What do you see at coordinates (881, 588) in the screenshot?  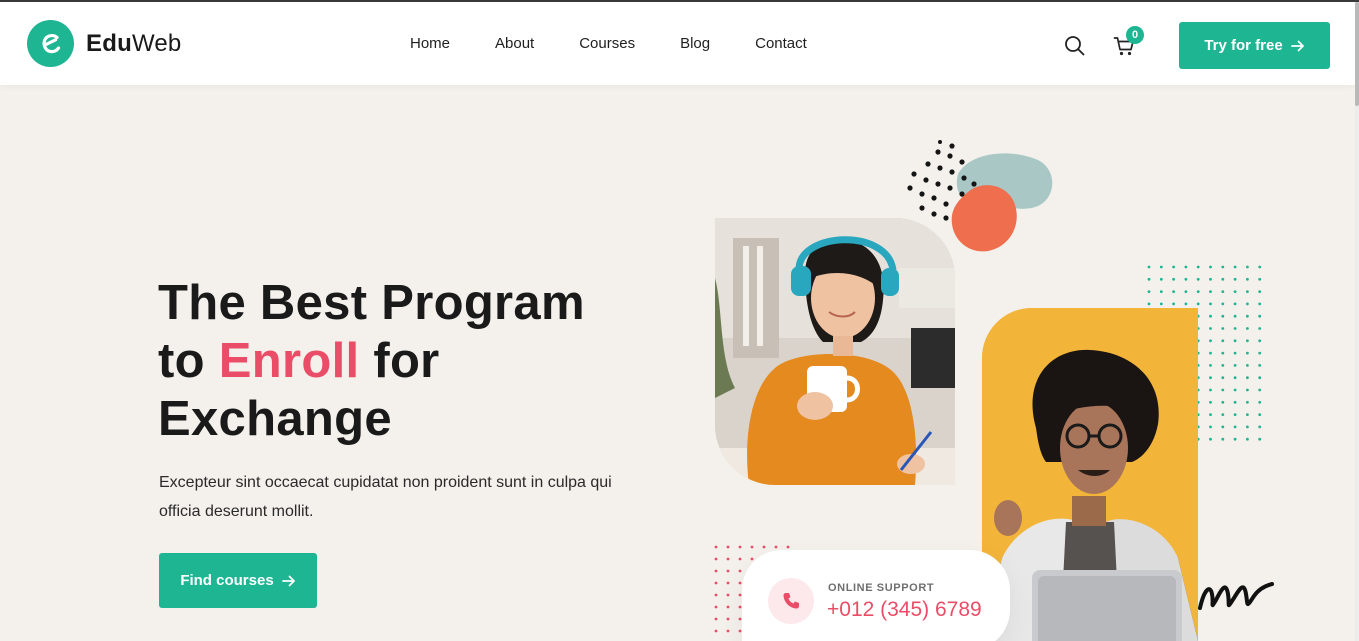 I see `support-label: ONLINE SUPPORT` at bounding box center [881, 588].